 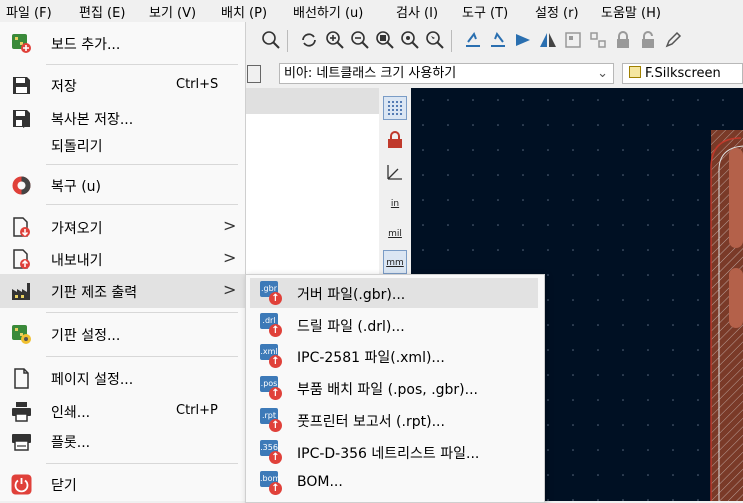 I want to click on menu-item-save: 저장 Ctrl+S, so click(x=122, y=85).